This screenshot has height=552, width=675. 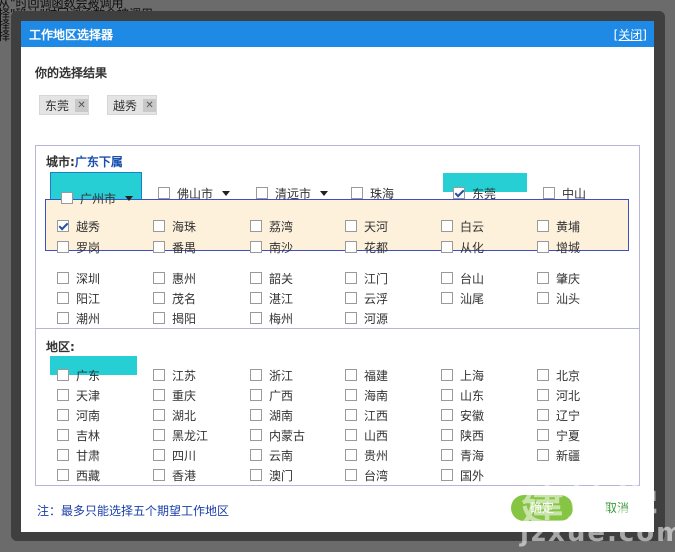 I want to click on city-tab-2: 清远市, so click(x=292, y=193).